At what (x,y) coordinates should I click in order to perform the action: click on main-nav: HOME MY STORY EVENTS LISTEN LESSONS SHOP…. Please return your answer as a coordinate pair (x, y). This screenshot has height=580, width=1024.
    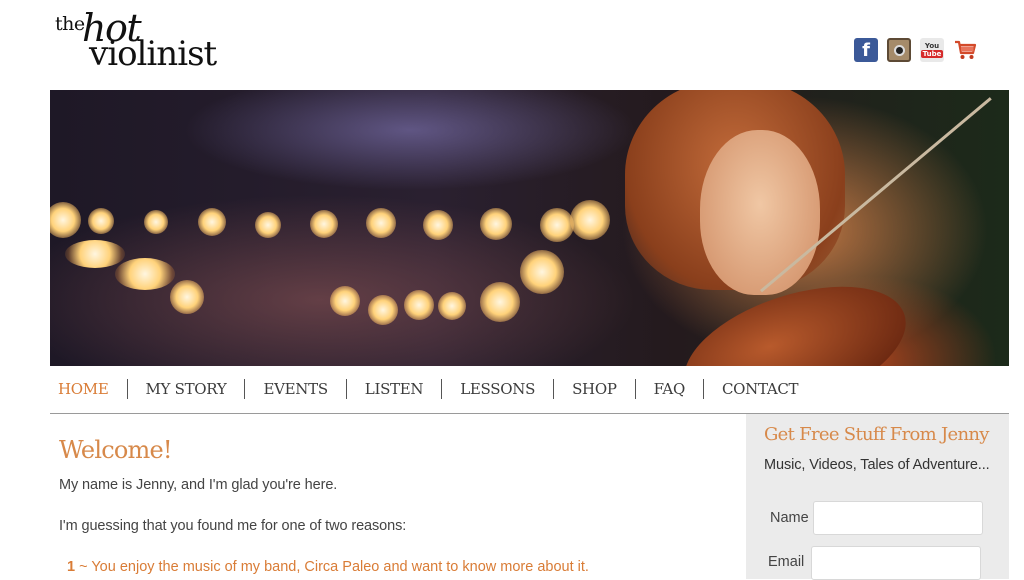
    Looking at the image, I should click on (529, 389).